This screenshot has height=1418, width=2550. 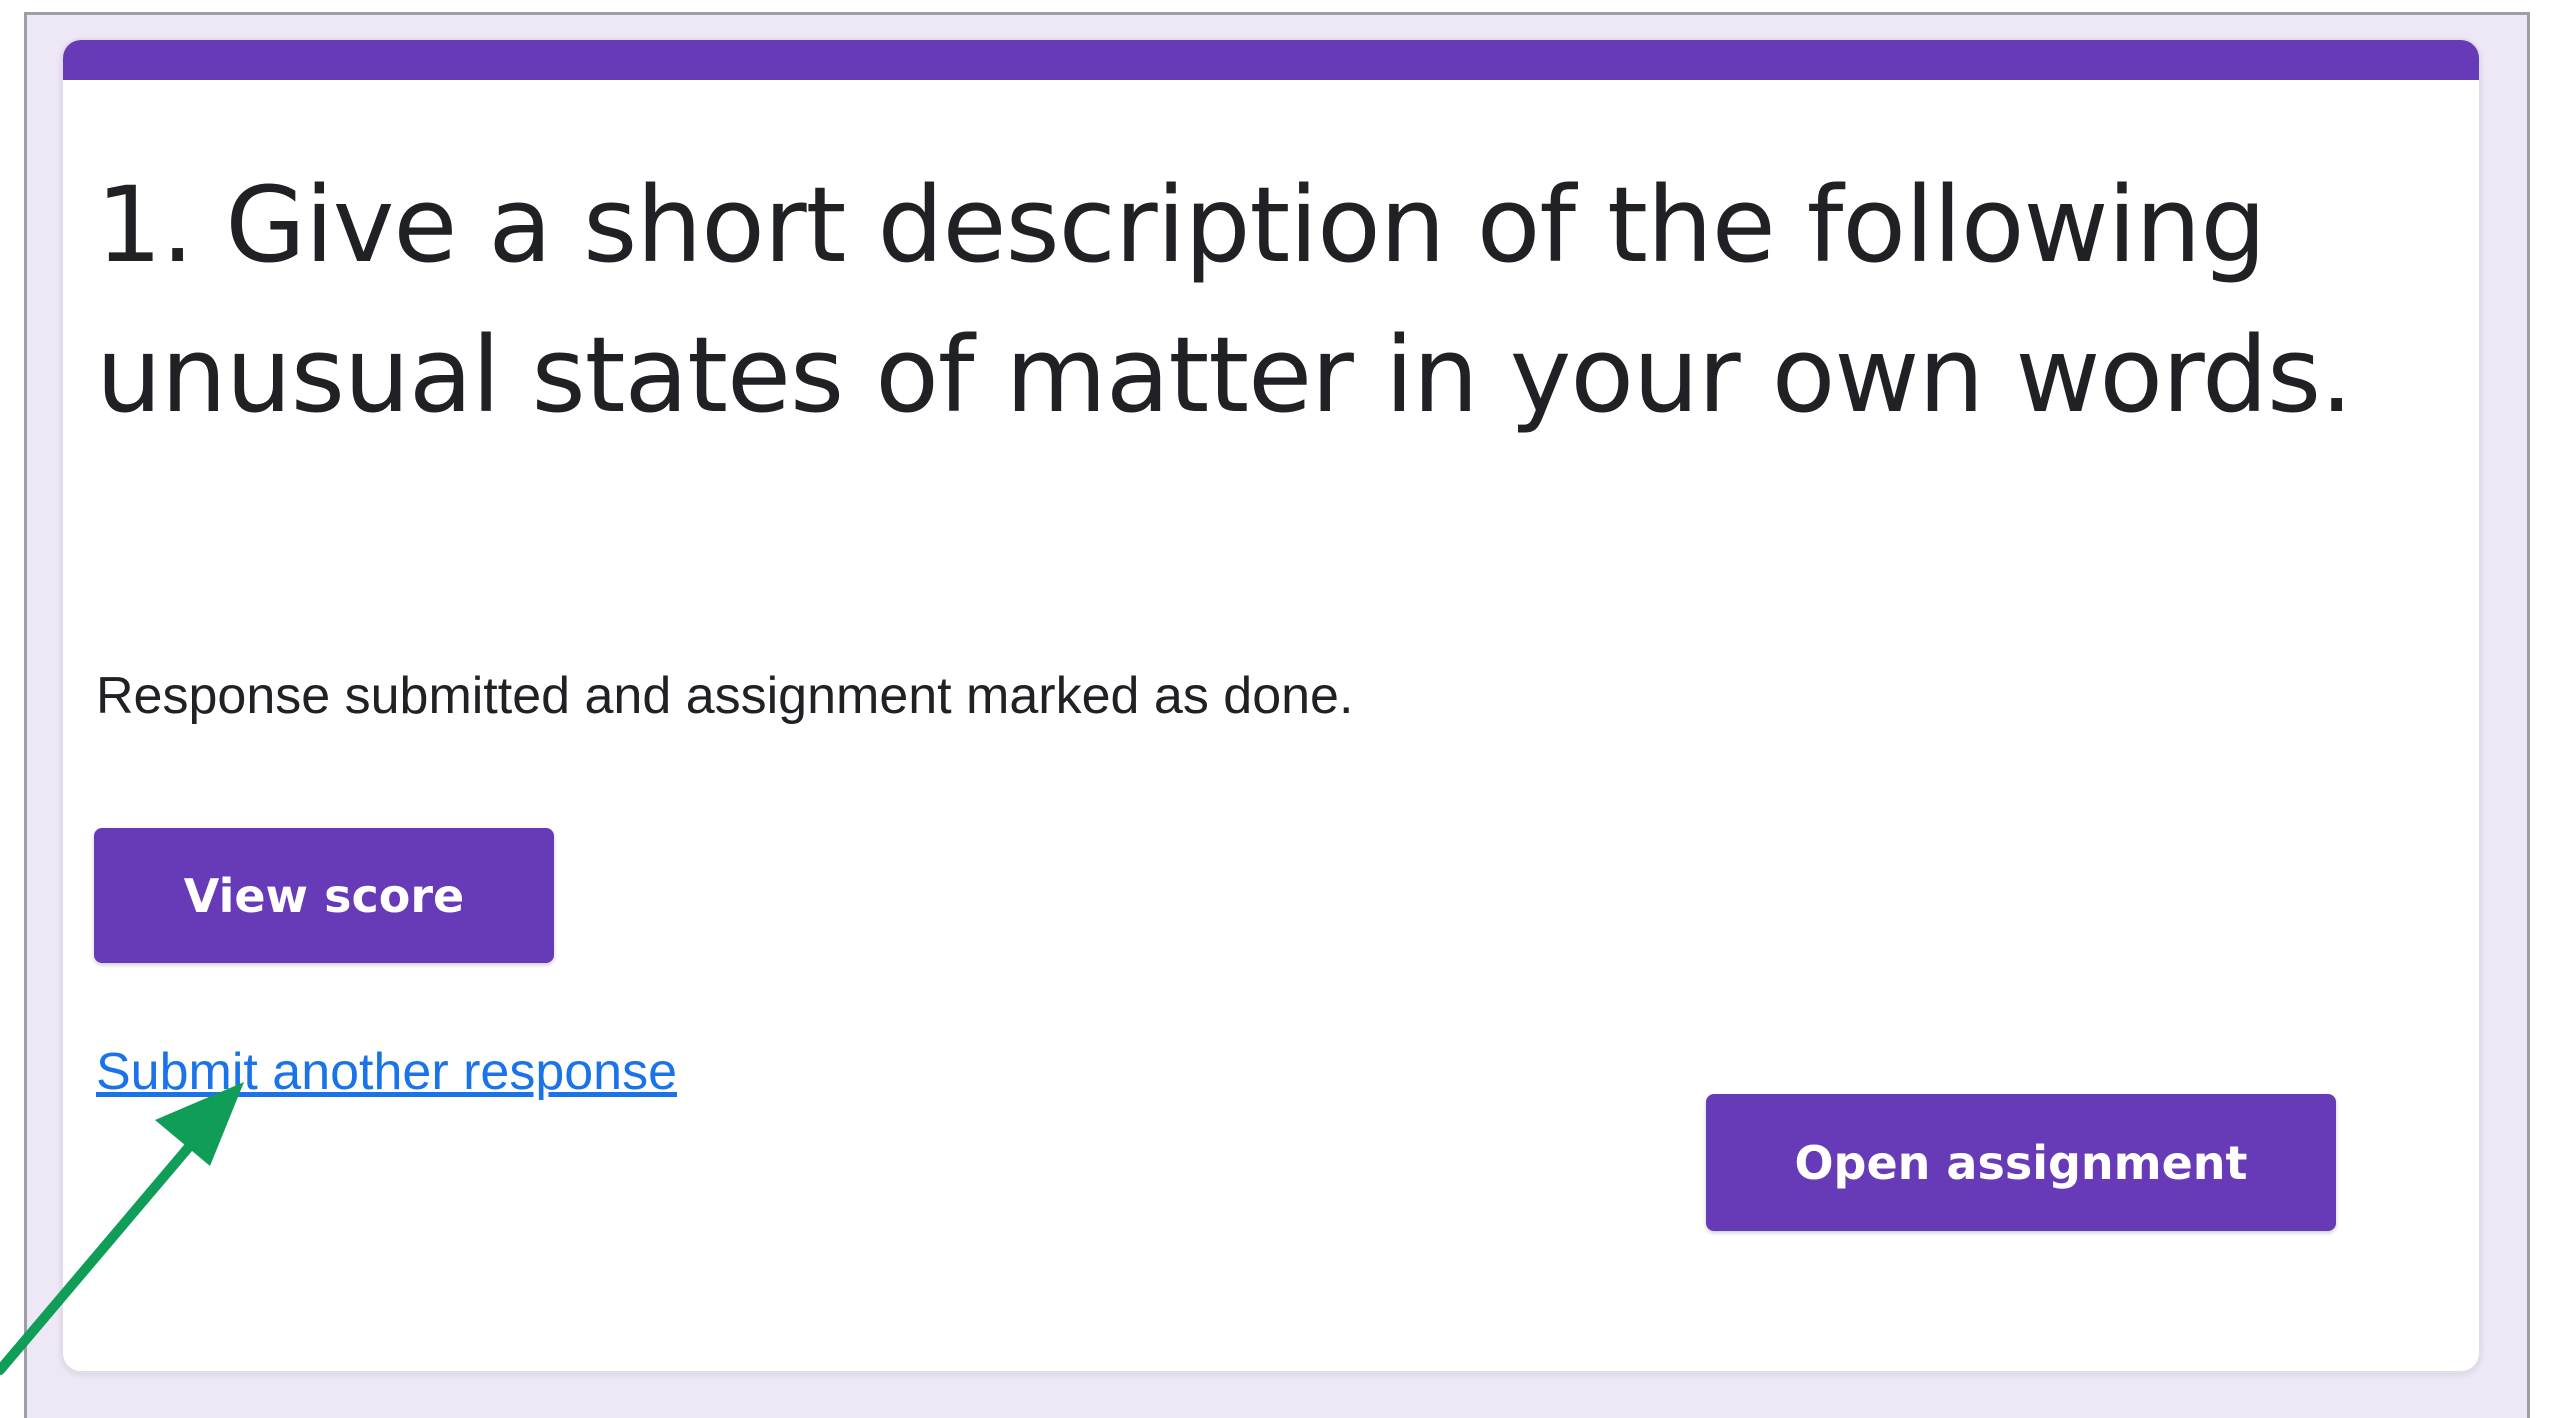 I want to click on card-accent-bar, so click(x=1271, y=60).